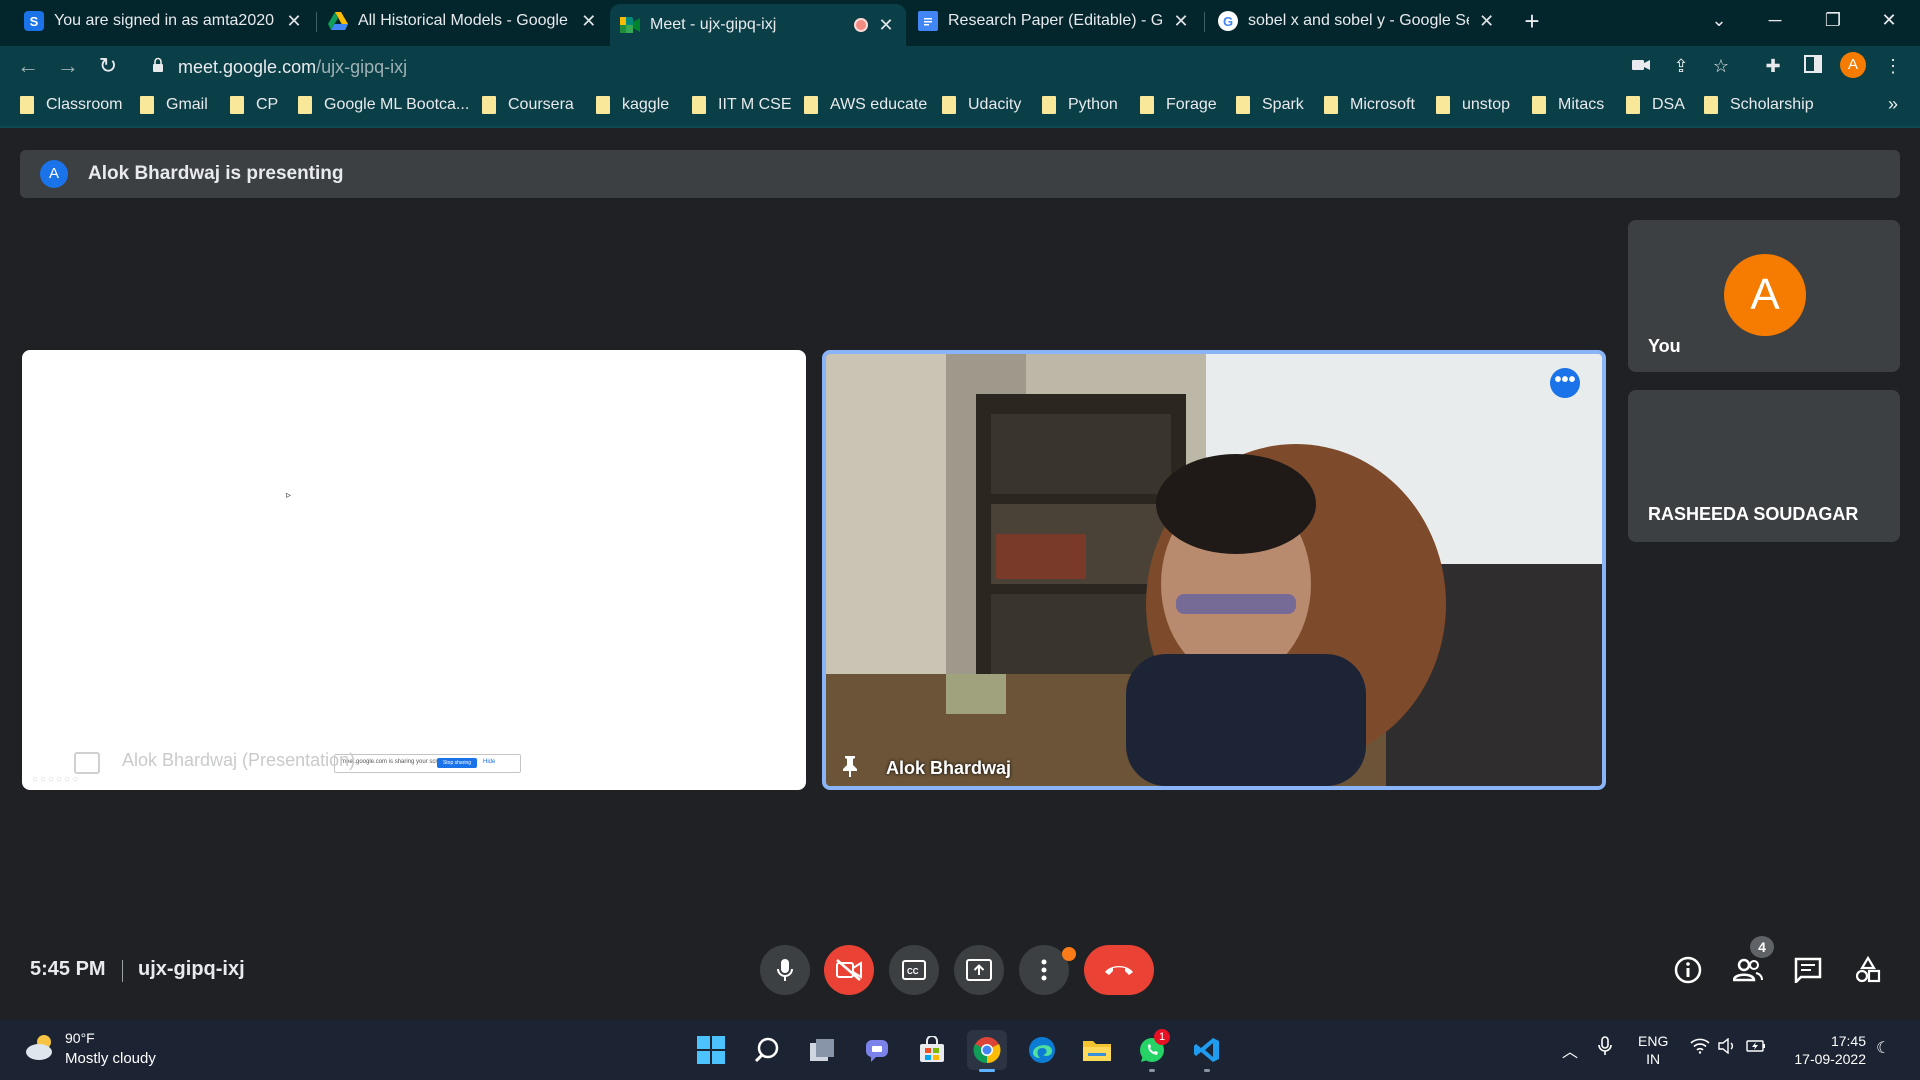  What do you see at coordinates (1054, 21) in the screenshot?
I see `tab-research-paper: Research Paper (Editable) - Goog ✕` at bounding box center [1054, 21].